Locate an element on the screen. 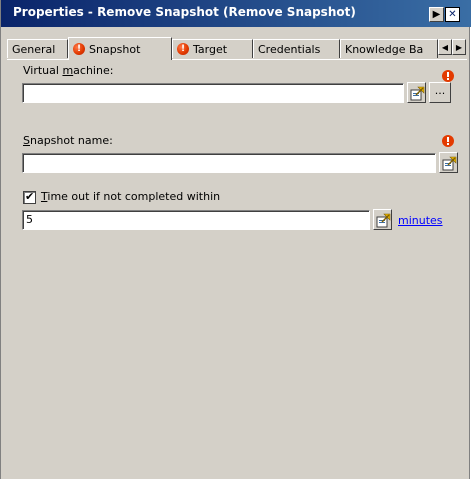 The image size is (472, 479). tab-credentials: Credentials is located at coordinates (296, 48).